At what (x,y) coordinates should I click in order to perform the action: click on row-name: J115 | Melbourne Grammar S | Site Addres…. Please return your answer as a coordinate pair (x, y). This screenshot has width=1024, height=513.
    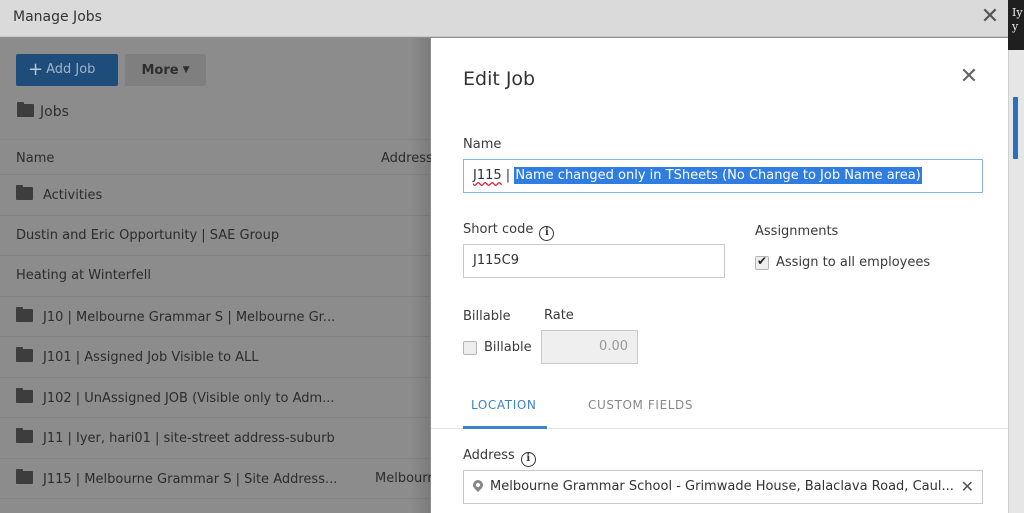
    Looking at the image, I should click on (177, 477).